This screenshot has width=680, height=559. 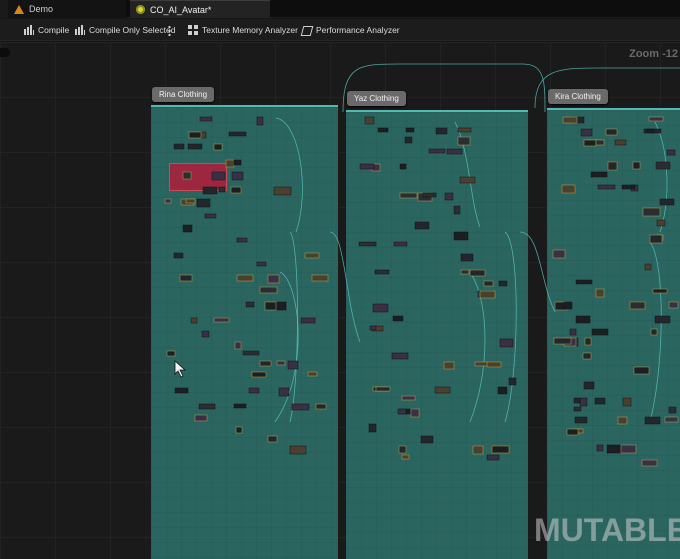 What do you see at coordinates (340, 9) in the screenshot?
I see `tab-bar: Demo CO_AI_Avatar*` at bounding box center [340, 9].